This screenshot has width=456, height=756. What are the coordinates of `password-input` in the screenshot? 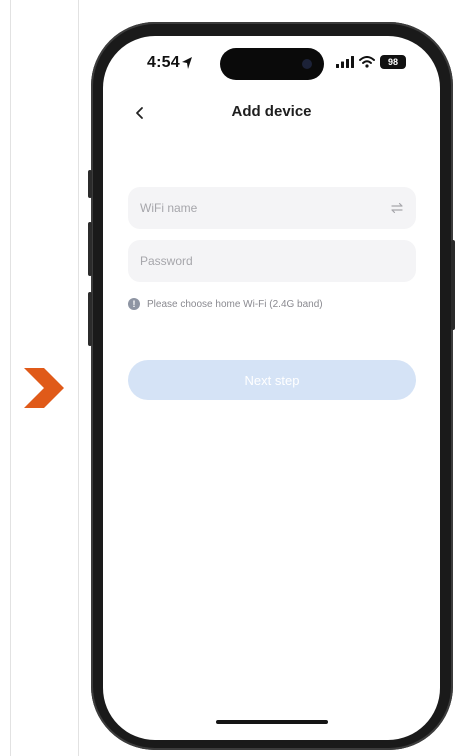 It's located at (272, 261).